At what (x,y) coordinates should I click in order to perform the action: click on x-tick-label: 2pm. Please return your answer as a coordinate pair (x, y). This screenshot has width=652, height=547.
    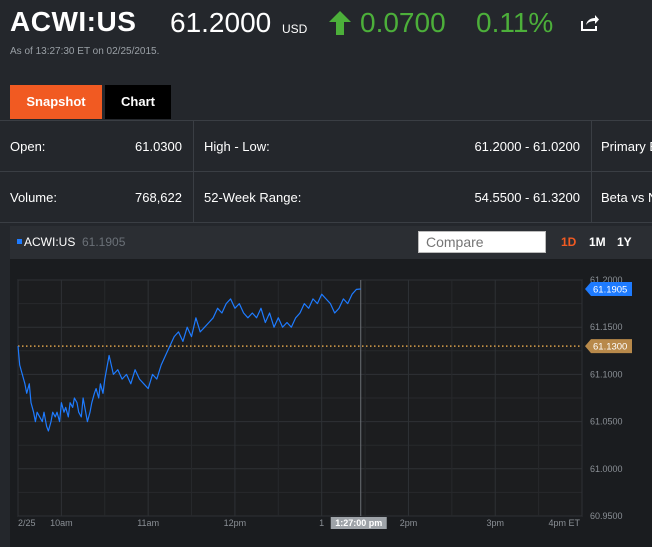
    Looking at the image, I should click on (409, 523).